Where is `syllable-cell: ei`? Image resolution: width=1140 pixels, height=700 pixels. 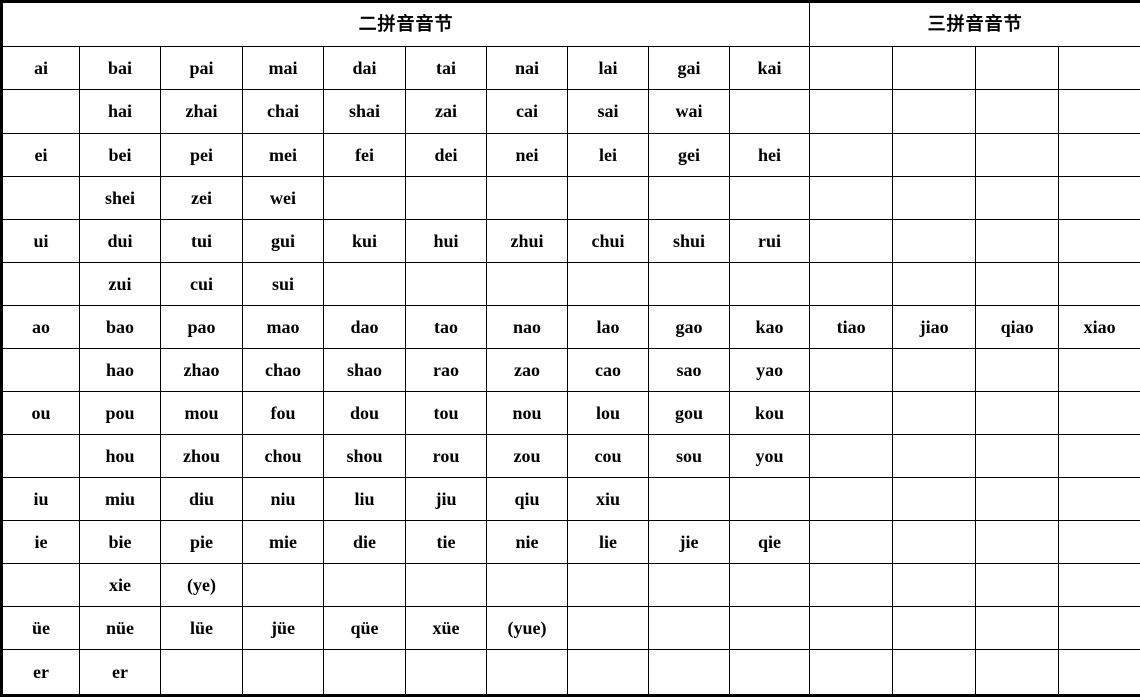 syllable-cell: ei is located at coordinates (40, 154).